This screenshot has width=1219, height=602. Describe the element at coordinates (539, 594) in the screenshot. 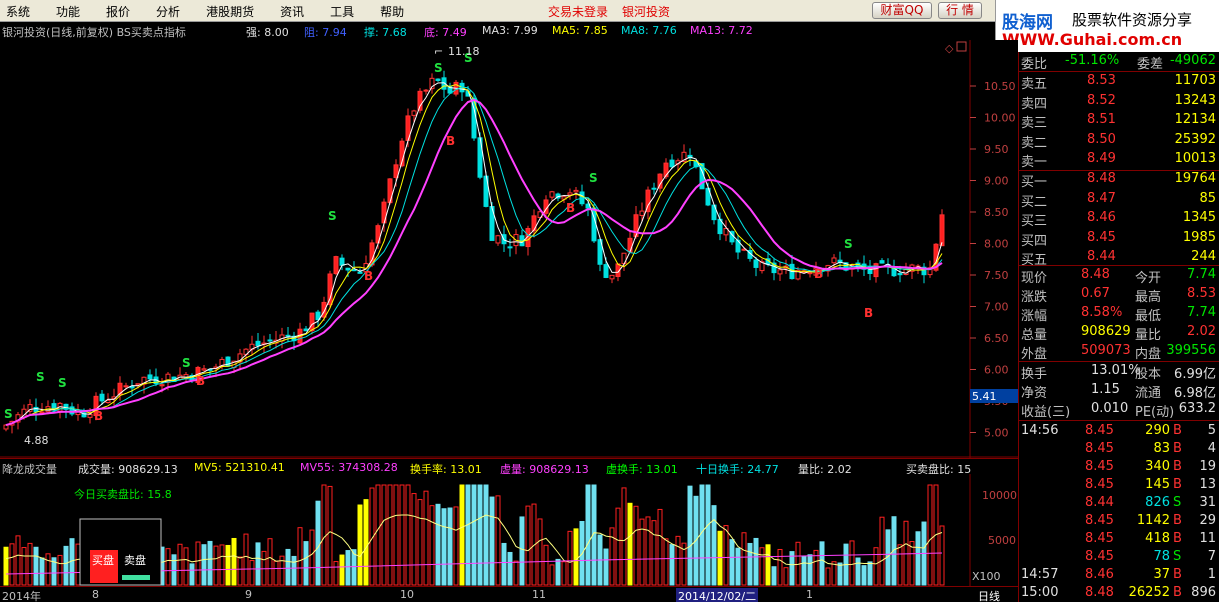

I see `x-label-nov: 11` at that location.